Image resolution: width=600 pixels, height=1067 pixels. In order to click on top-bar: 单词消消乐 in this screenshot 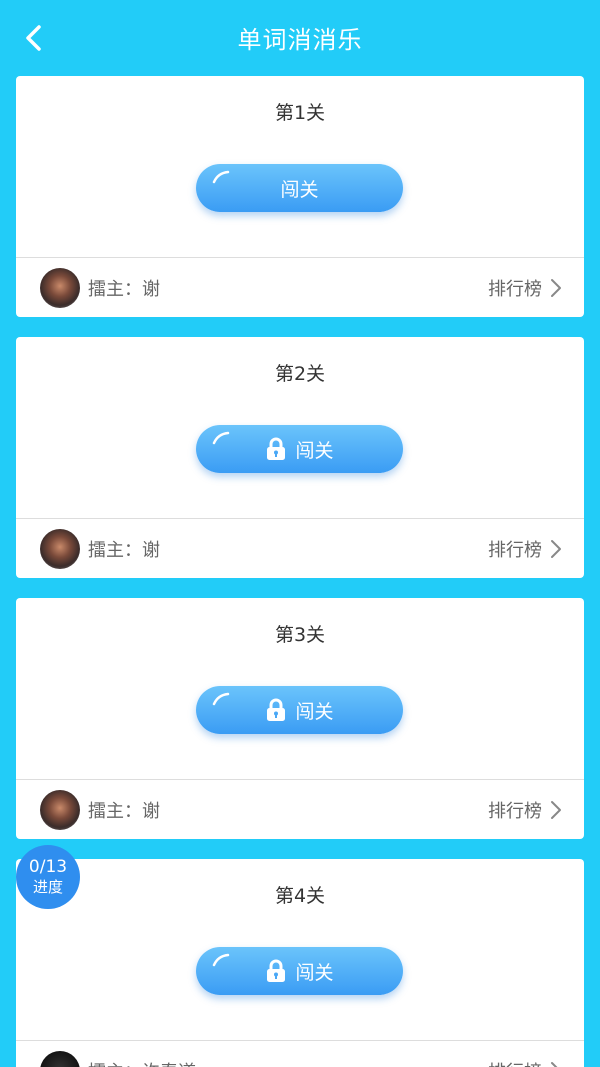, I will do `click(300, 37)`.